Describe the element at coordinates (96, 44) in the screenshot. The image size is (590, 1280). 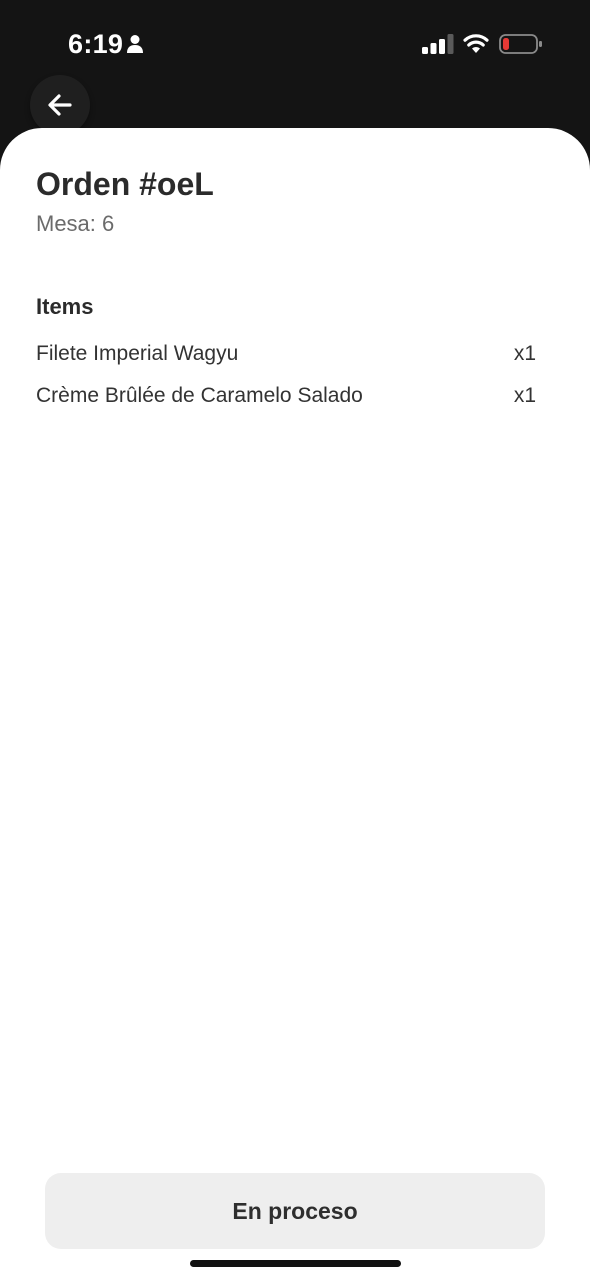
I see `status-time: 6:19` at that location.